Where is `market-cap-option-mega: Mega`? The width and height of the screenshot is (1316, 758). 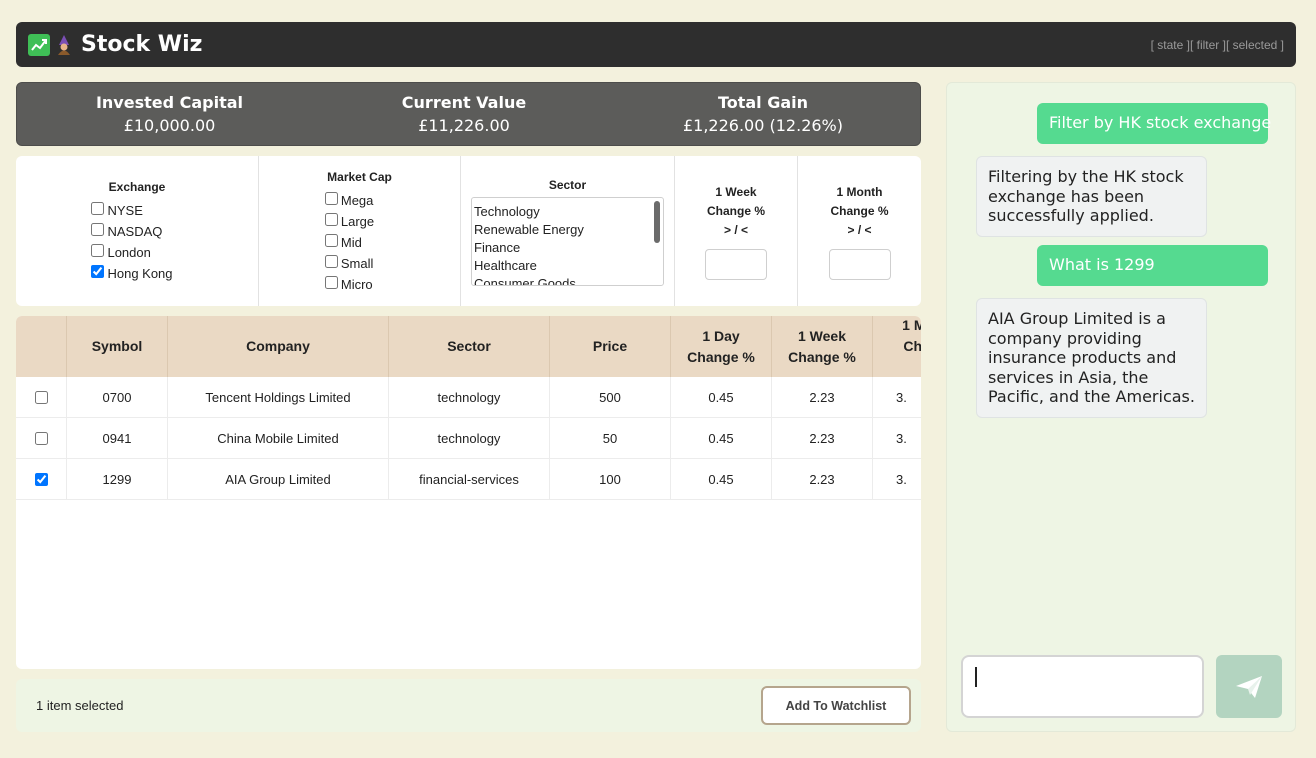
market-cap-option-mega: Mega is located at coordinates (349, 200).